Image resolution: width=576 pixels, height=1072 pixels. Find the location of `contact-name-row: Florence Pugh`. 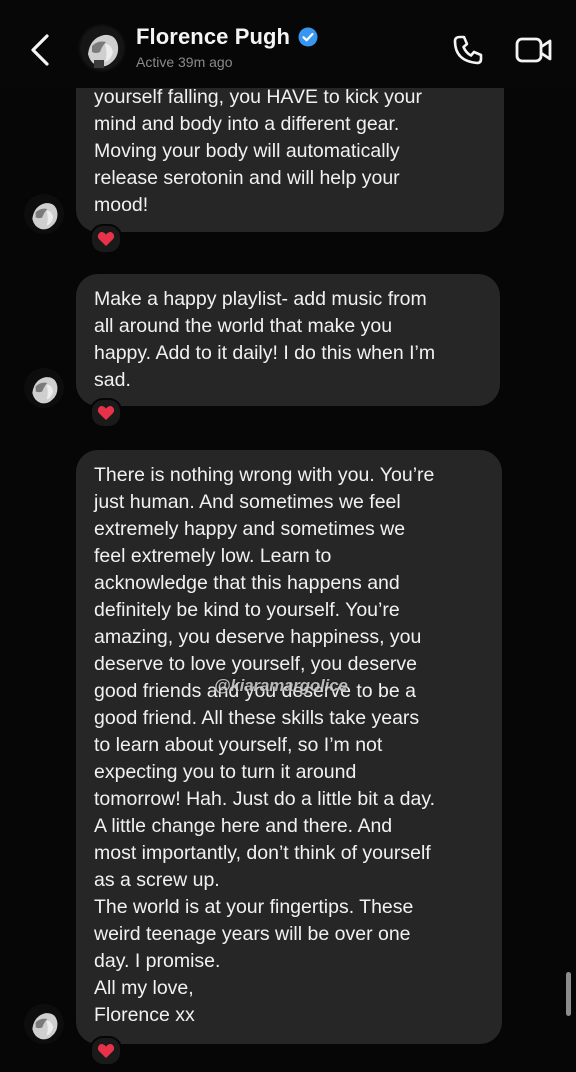

contact-name-row: Florence Pugh is located at coordinates (227, 37).